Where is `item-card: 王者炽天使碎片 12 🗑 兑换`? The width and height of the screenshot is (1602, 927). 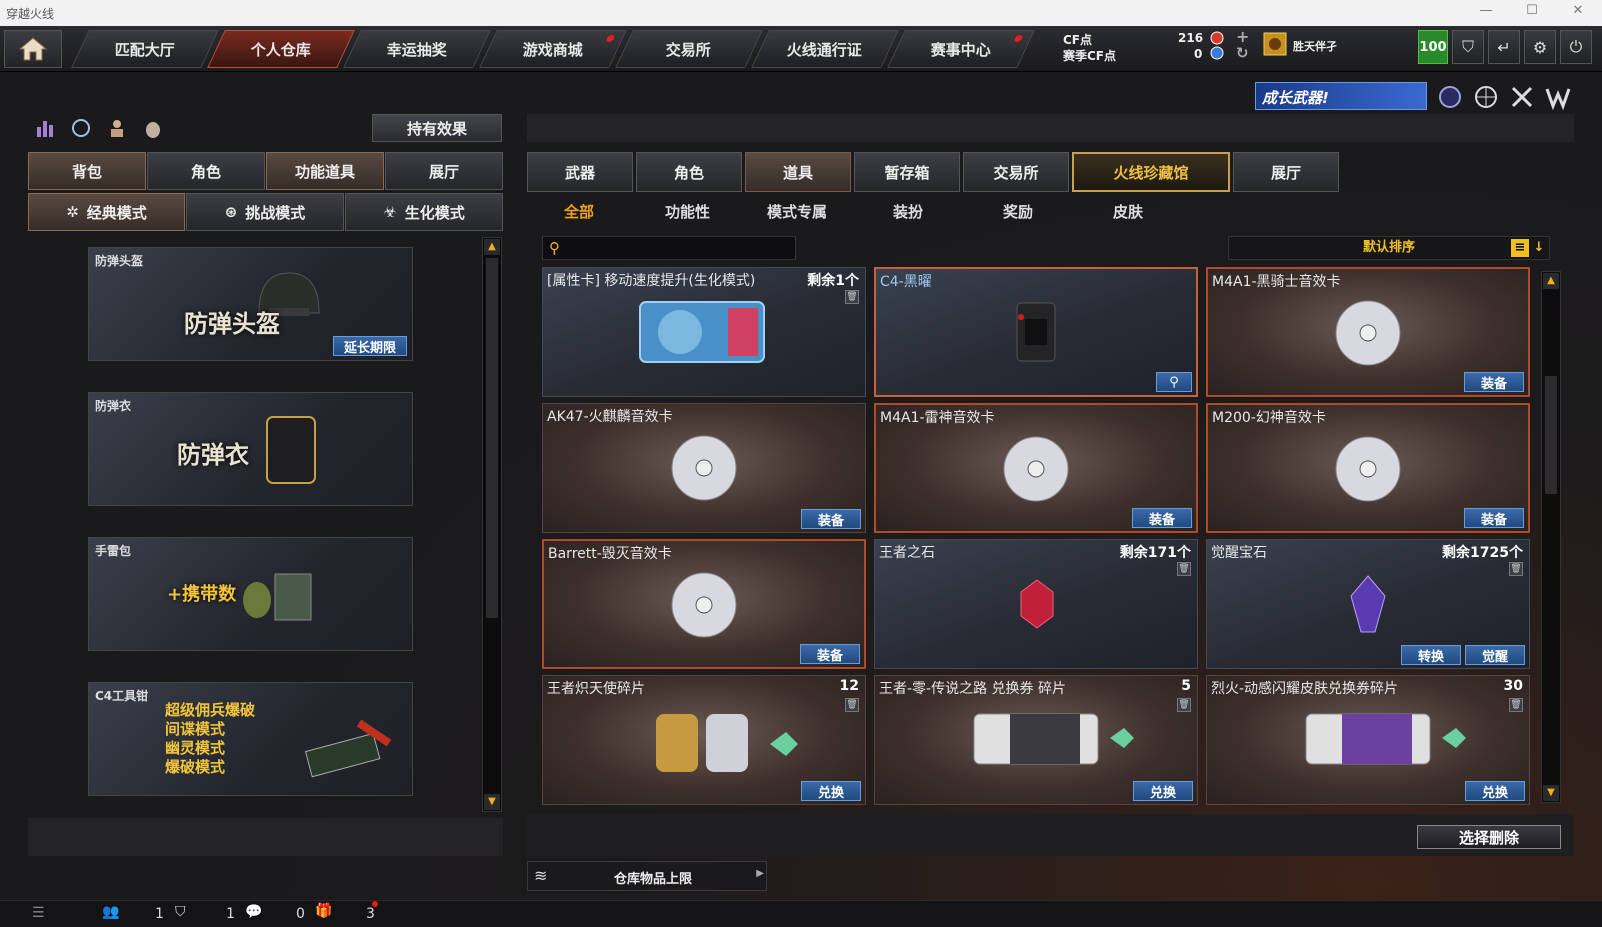 item-card: 王者炽天使碎片 12 🗑 兑换 is located at coordinates (704, 740).